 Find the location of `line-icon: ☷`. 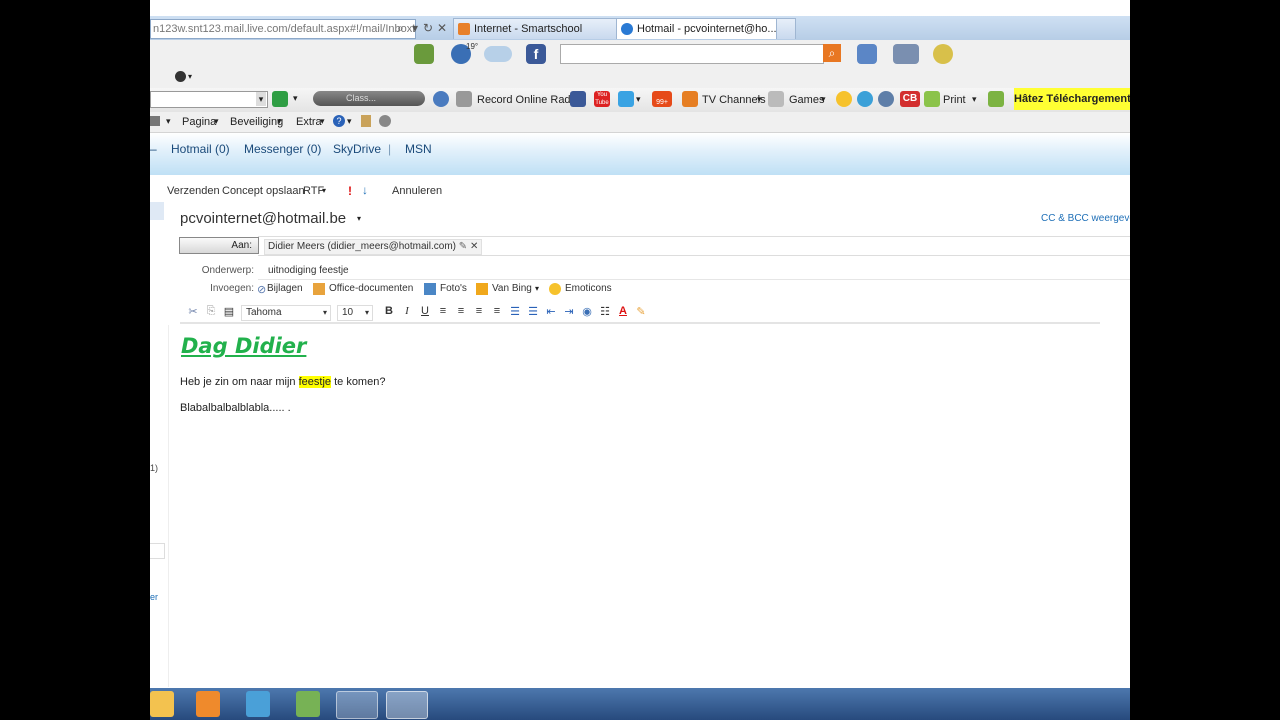

line-icon: ☷ is located at coordinates (605, 311).